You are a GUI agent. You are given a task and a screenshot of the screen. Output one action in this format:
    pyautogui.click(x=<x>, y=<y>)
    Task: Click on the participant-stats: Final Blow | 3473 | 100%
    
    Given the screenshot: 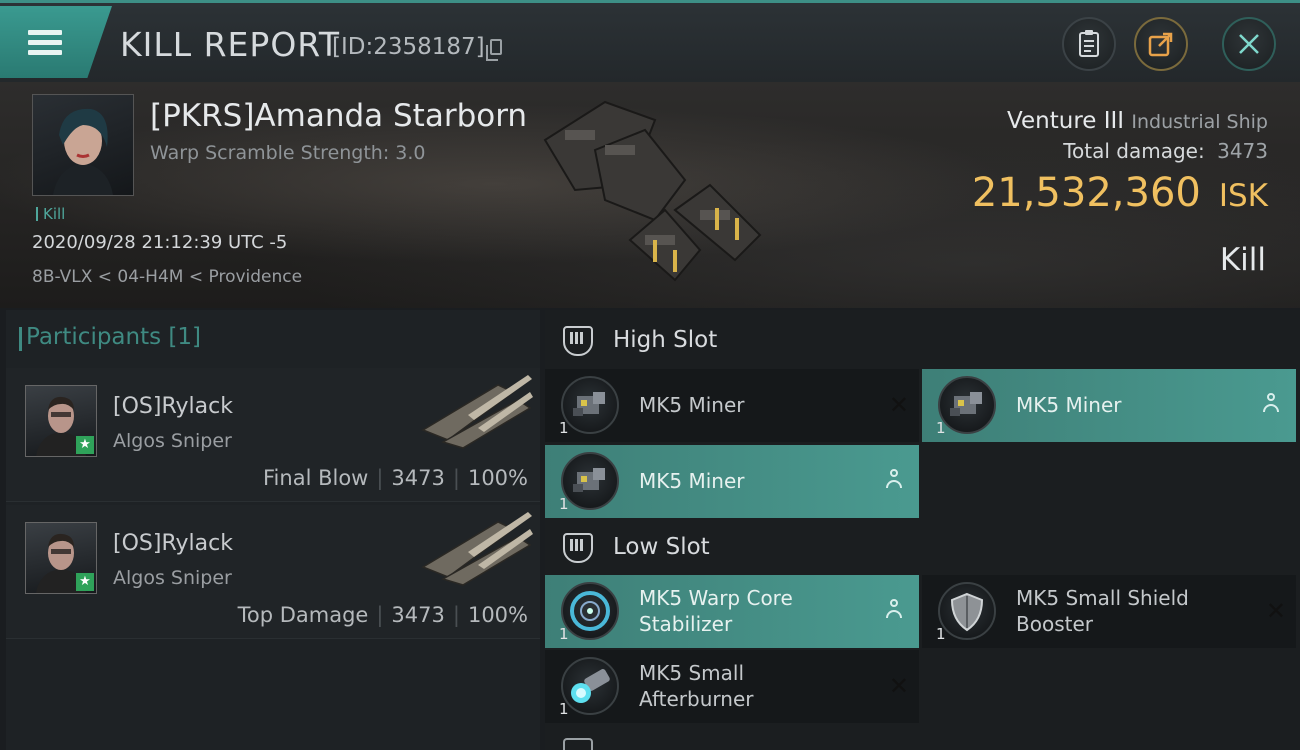 What is the action you would take?
    pyautogui.click(x=395, y=478)
    